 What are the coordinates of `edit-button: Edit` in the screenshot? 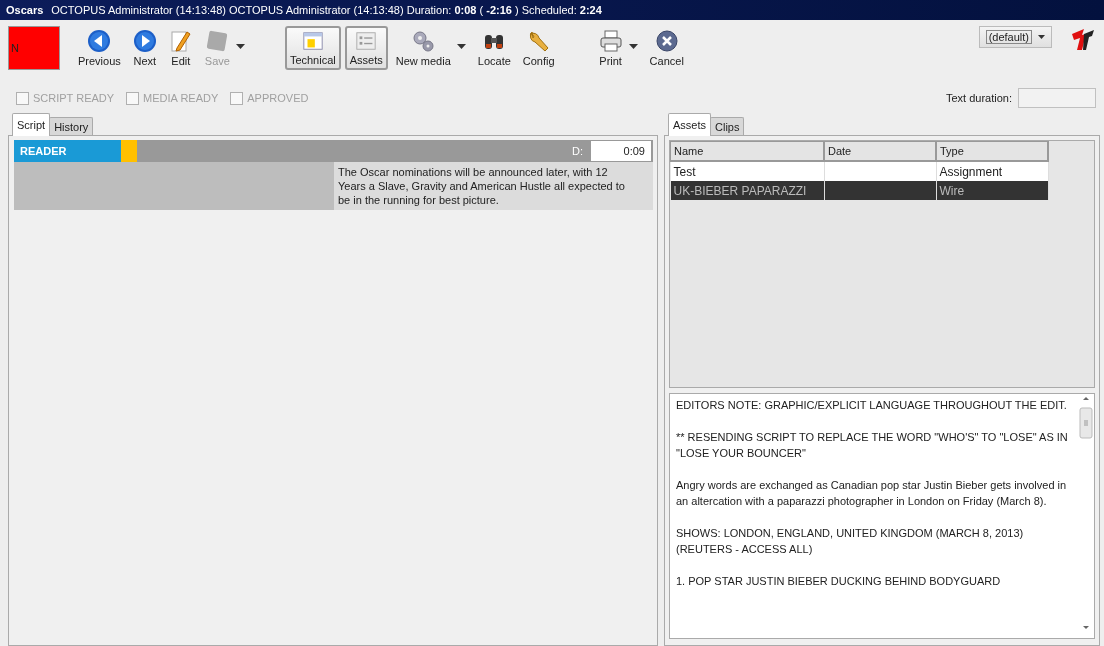 It's located at (180, 48).